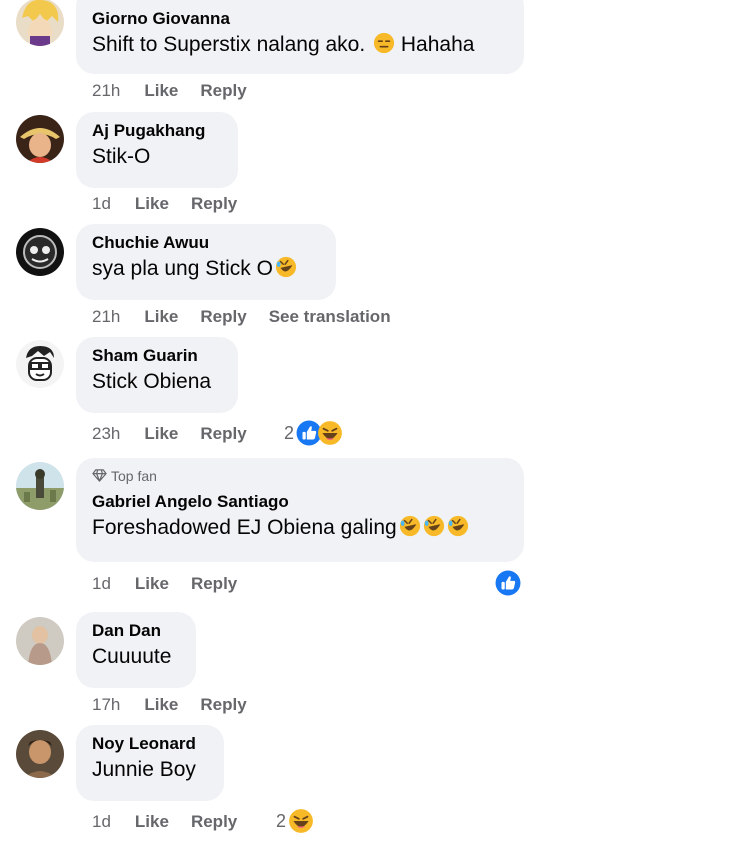 The height and width of the screenshot is (842, 750). I want to click on comment-bubble: Sham Guarin Stick Obiena, so click(157, 375).